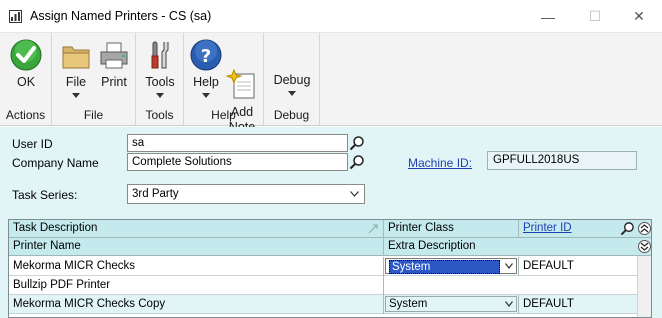  I want to click on print-label: Print, so click(114, 82).